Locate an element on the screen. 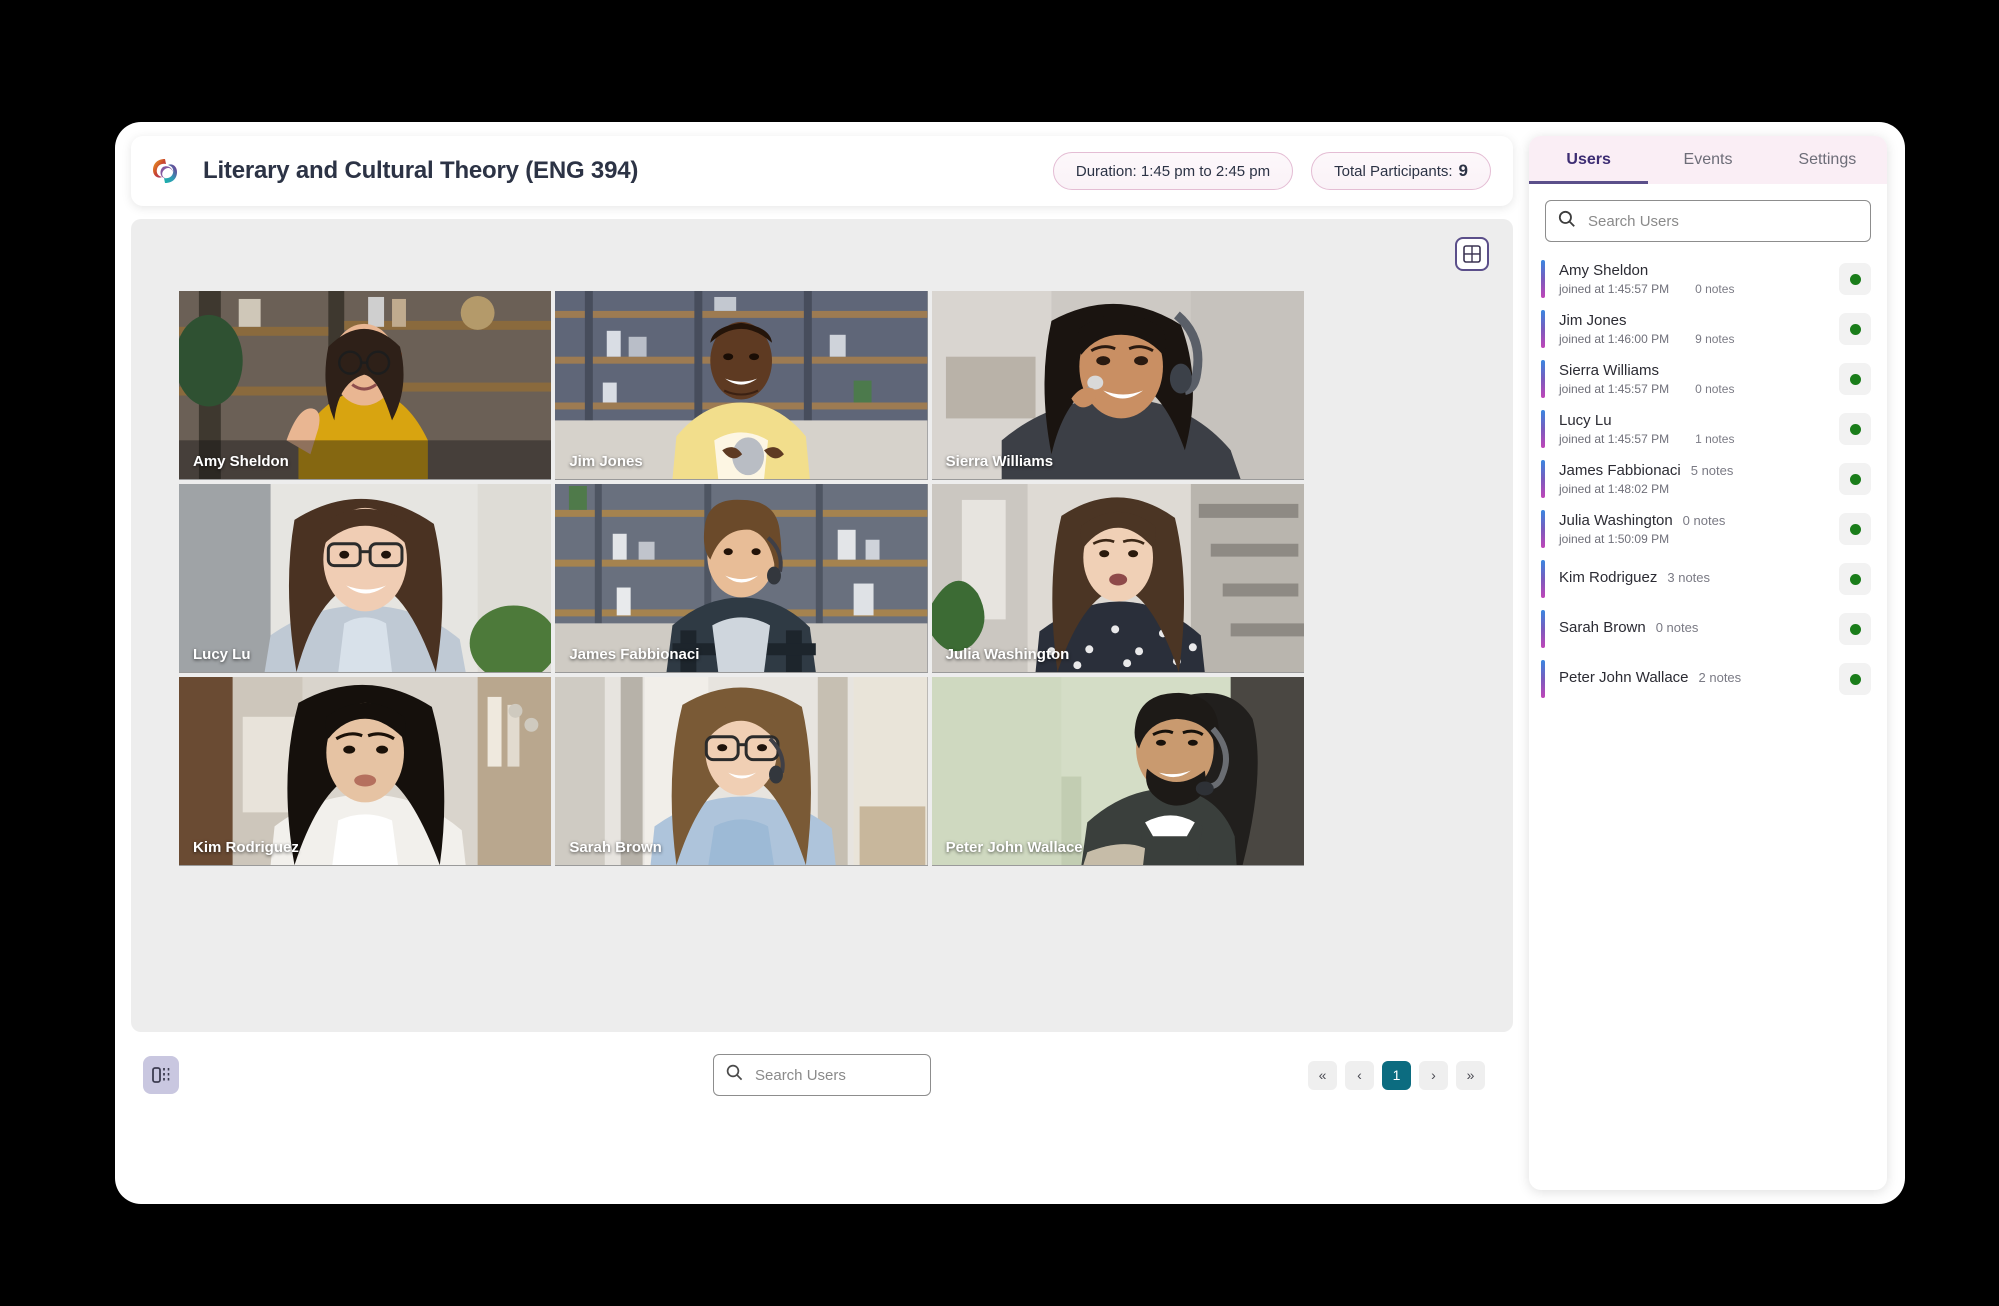 This screenshot has height=1306, width=1999. sidebar-tabs: Users Events Settings is located at coordinates (1708, 160).